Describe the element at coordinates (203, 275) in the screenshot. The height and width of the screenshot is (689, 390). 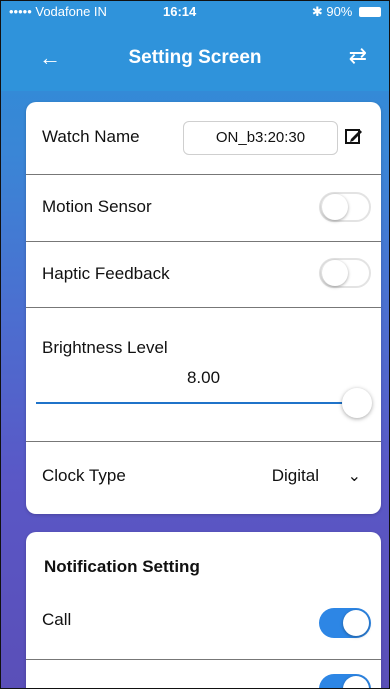
I see `haptic-feedback-row: Haptic Feedback` at that location.